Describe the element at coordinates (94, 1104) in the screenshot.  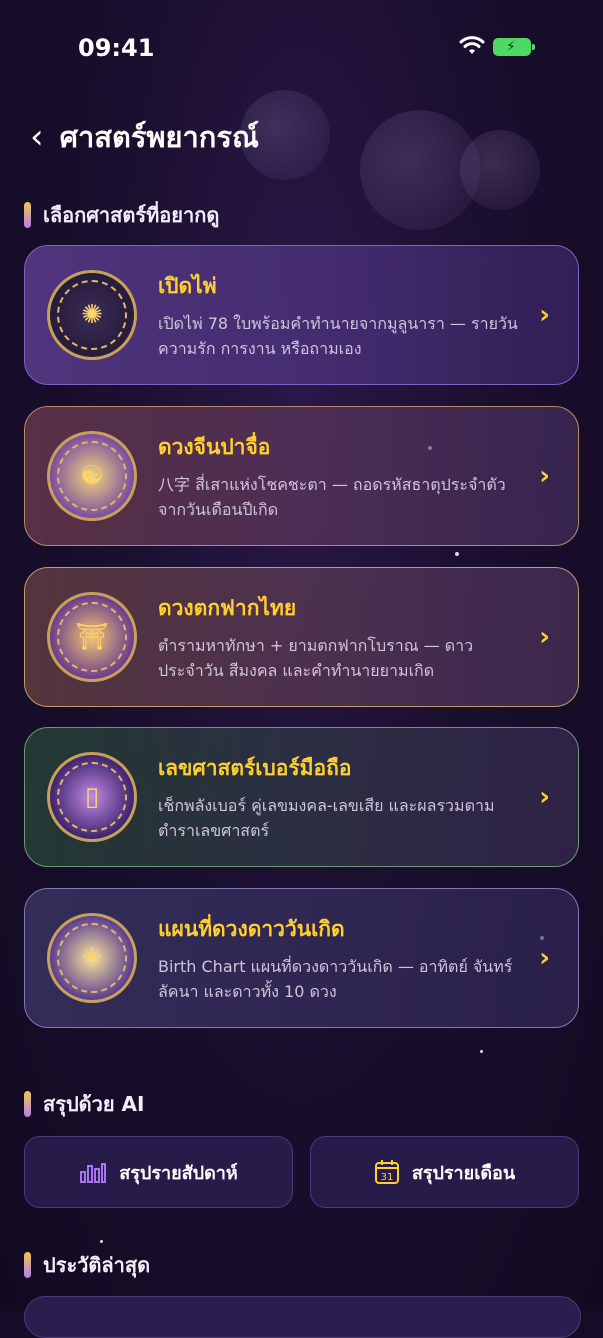
I see `section-title: สรุปด้วย AI` at that location.